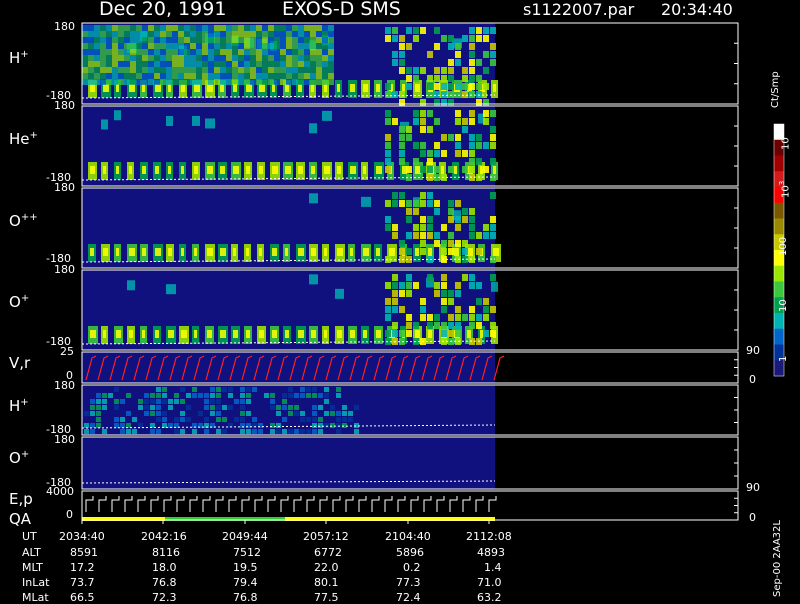  I want to click on plot-mission: EXOS-D SMS, so click(341, 10).